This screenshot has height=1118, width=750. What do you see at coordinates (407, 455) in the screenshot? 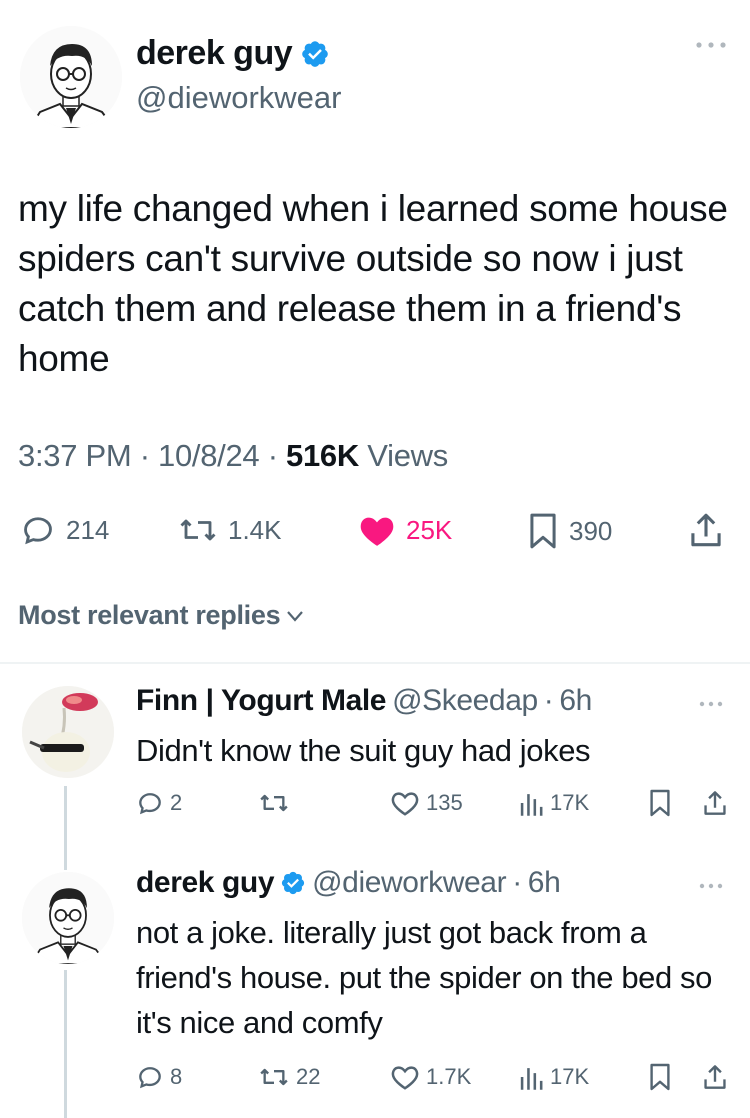
I see `views-label: Views` at bounding box center [407, 455].